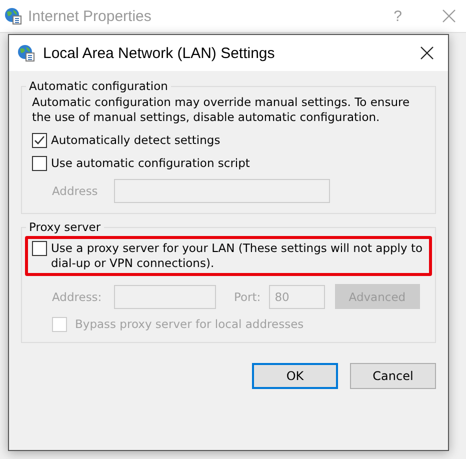  Describe the element at coordinates (238, 256) in the screenshot. I see `checkbox-label: Use a proxy server for your LAN (These settings will not apply to dial-up or VPN connections).` at that location.